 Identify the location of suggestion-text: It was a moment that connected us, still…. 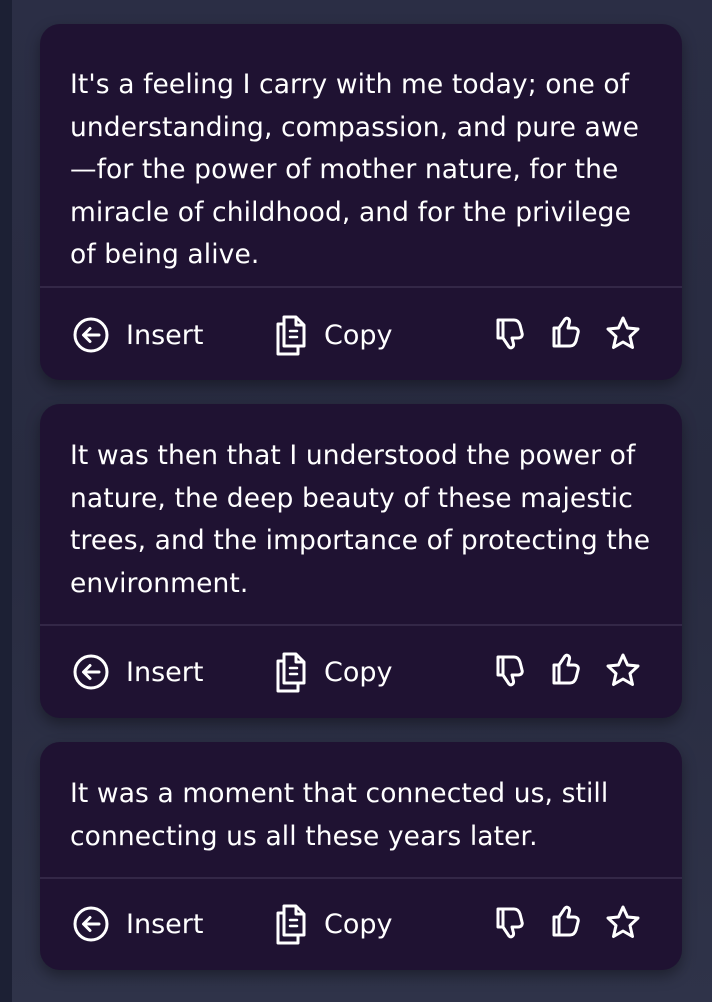
(339, 815).